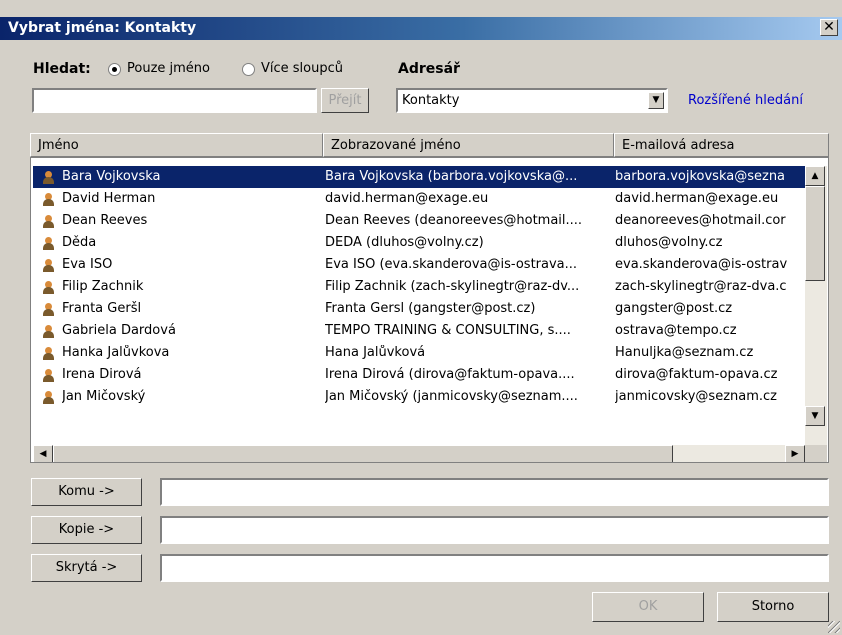 The image size is (842, 635). I want to click on ok-button: OK, so click(648, 607).